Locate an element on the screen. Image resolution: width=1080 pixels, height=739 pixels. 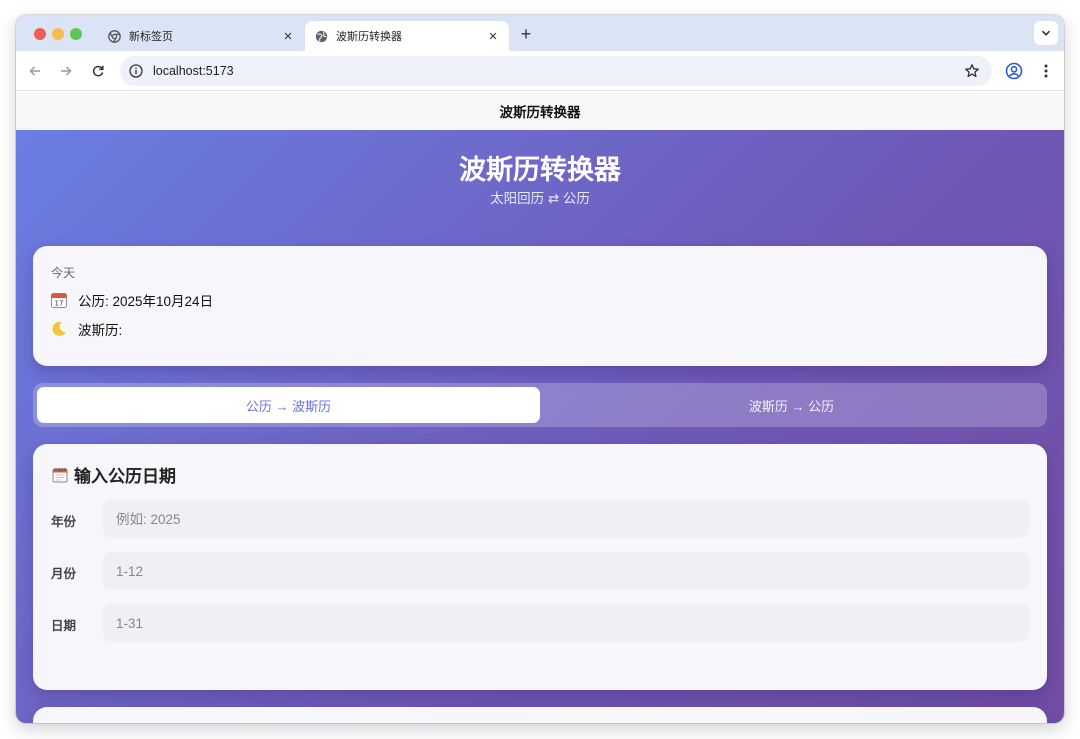
year-label: 年份 is located at coordinates (64, 522).